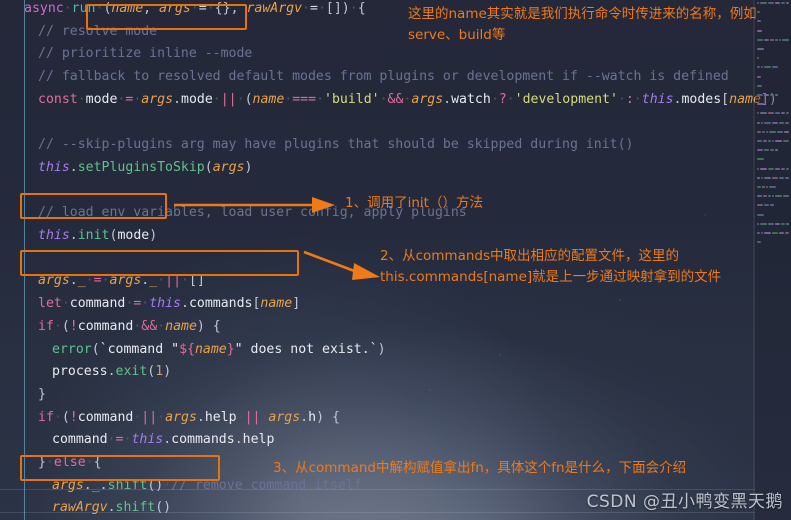  What do you see at coordinates (131, 372) in the screenshot?
I see `code-token: exit` at bounding box center [131, 372].